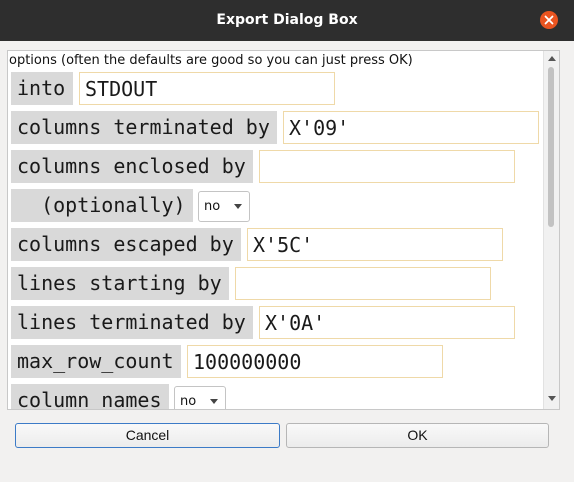 The height and width of the screenshot is (482, 574). I want to click on window-title: Export Dialog Box, so click(287, 20).